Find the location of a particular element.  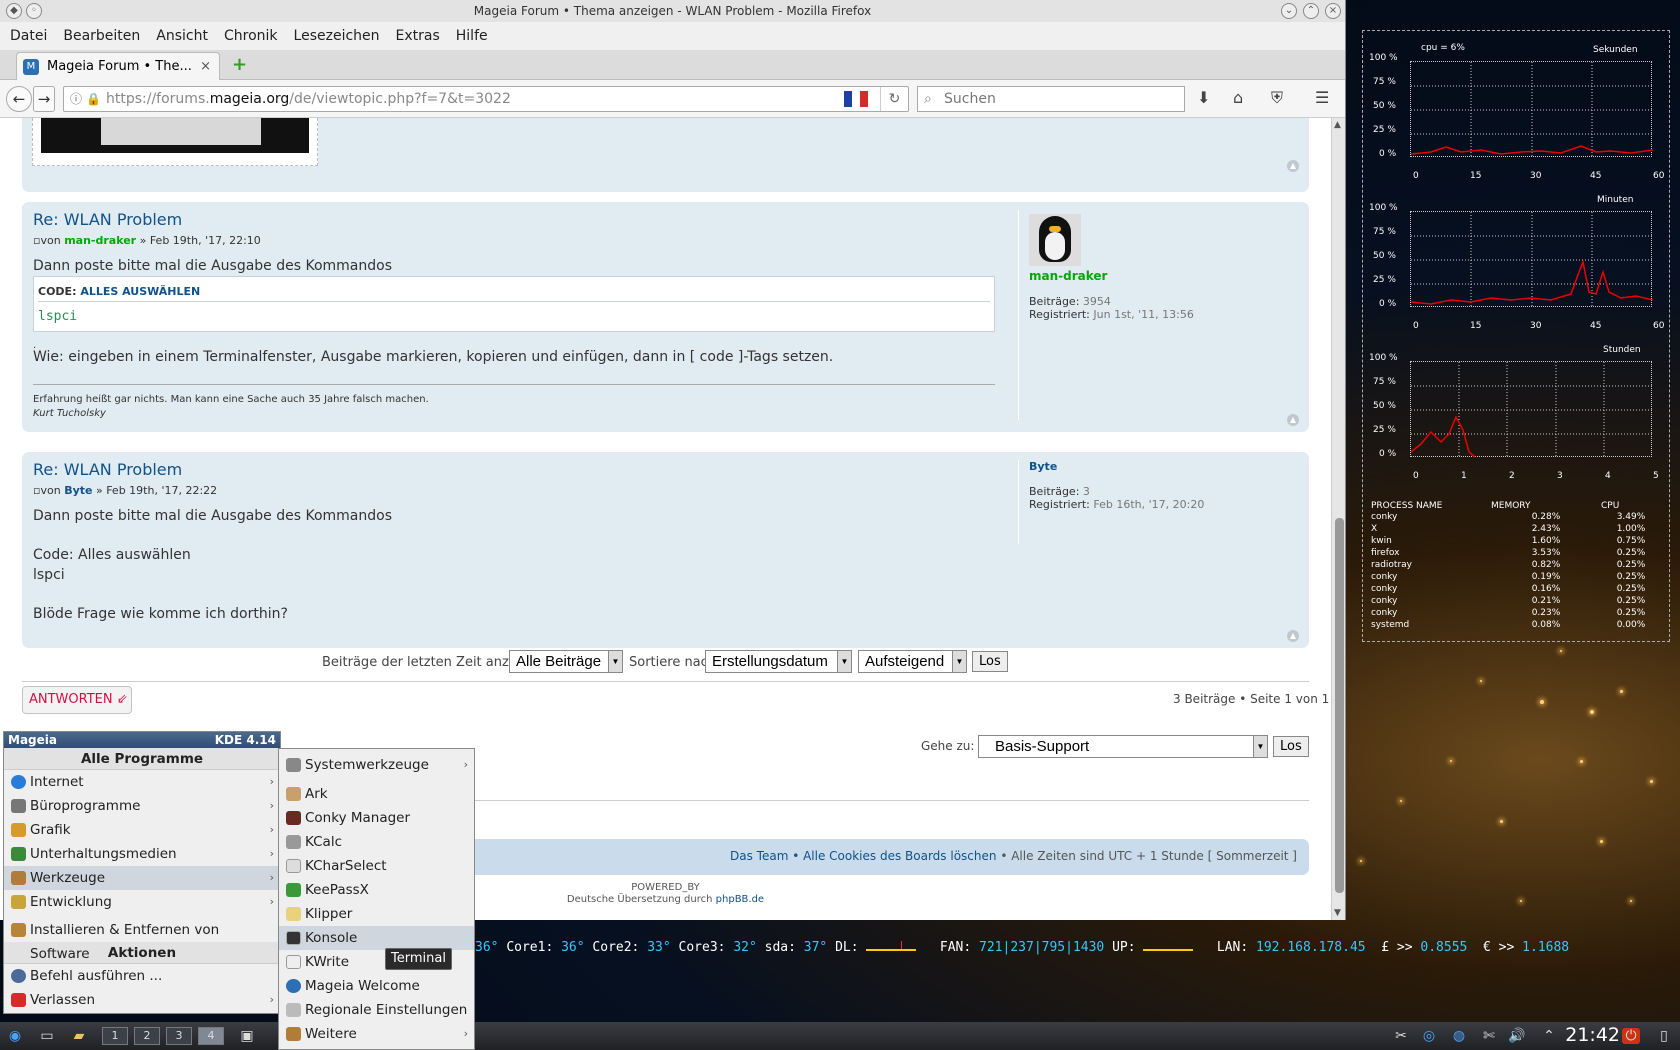

kde-launcher-icon: ◉ is located at coordinates (15, 1036).